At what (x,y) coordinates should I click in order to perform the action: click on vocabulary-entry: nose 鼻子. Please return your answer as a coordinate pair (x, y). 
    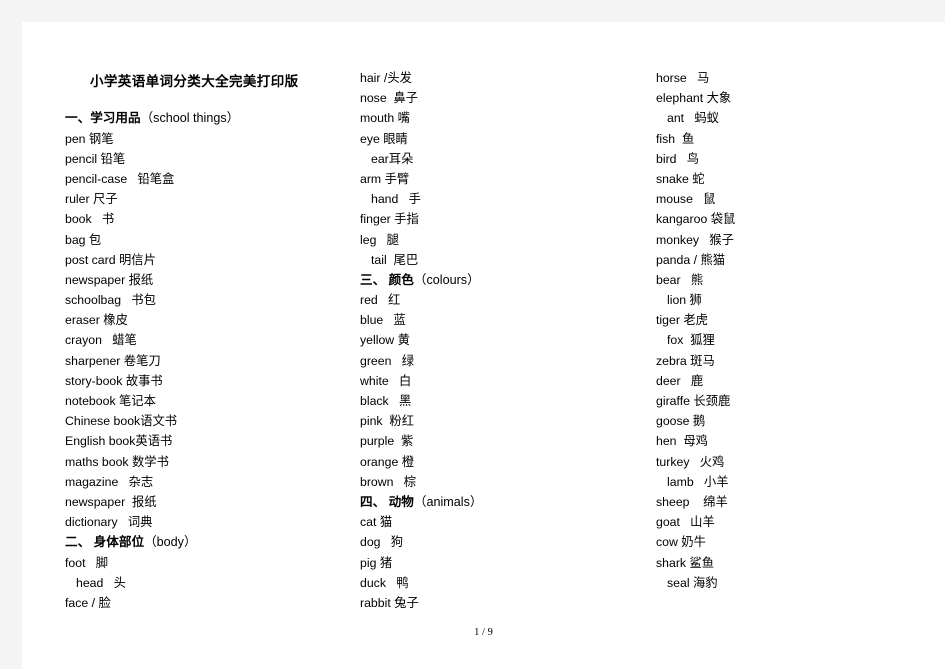
    Looking at the image, I should click on (389, 98).